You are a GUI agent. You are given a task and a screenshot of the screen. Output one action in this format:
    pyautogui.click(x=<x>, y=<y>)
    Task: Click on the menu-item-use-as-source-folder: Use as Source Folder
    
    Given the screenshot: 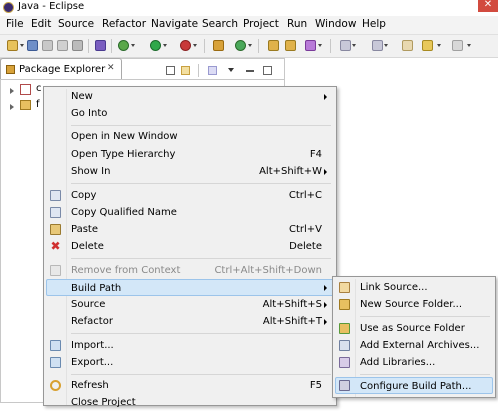 What is the action you would take?
    pyautogui.click(x=414, y=328)
    